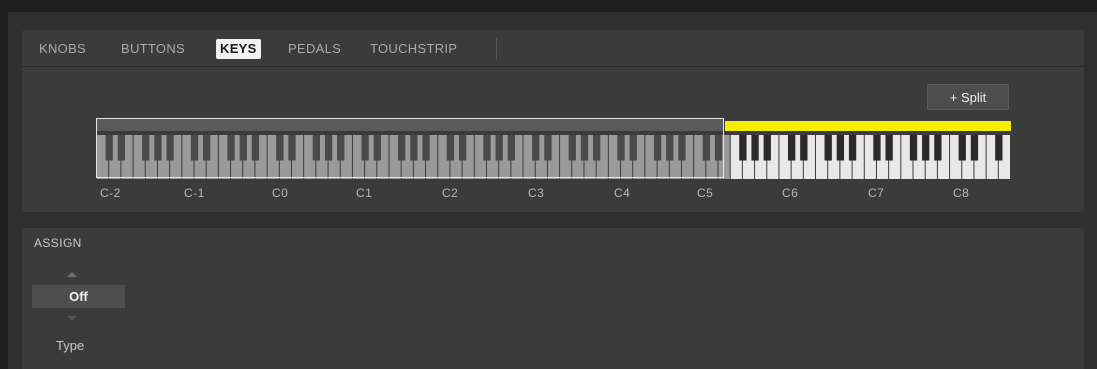 The image size is (1097, 369). What do you see at coordinates (790, 193) in the screenshot?
I see `octave-label-c6: C6` at bounding box center [790, 193].